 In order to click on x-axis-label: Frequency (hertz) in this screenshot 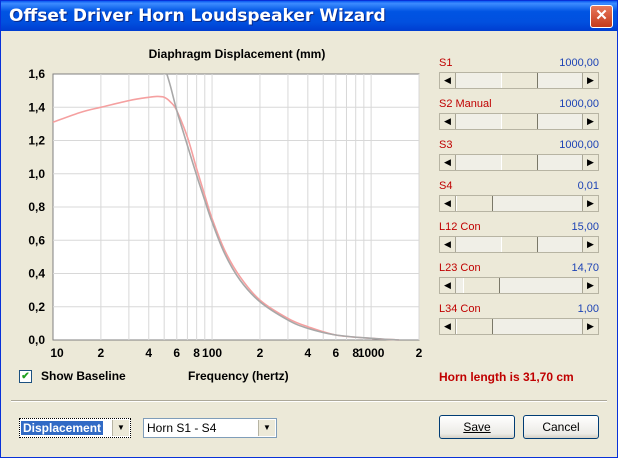, I will do `click(238, 376)`.